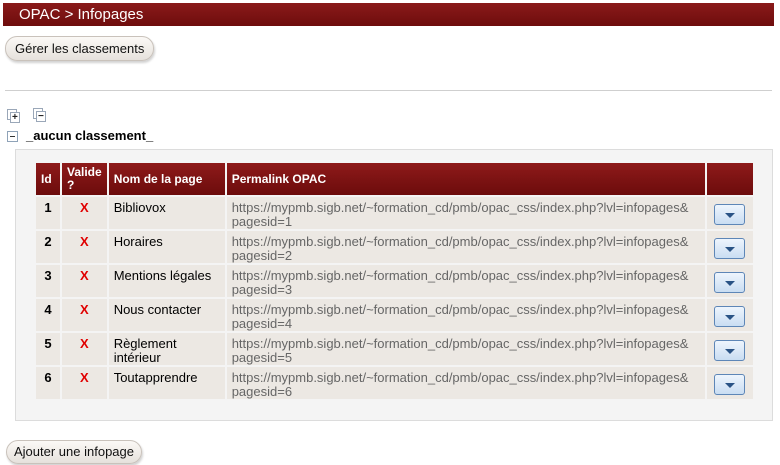  What do you see at coordinates (166, 383) in the screenshot?
I see `page-name: Toutapprendre` at bounding box center [166, 383].